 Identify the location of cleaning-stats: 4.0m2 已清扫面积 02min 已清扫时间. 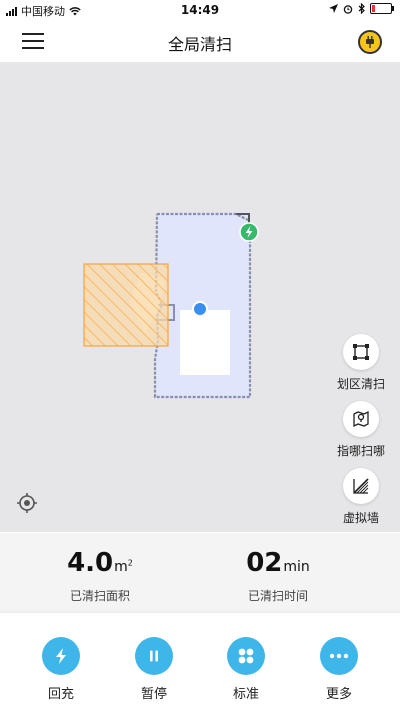
(200, 573).